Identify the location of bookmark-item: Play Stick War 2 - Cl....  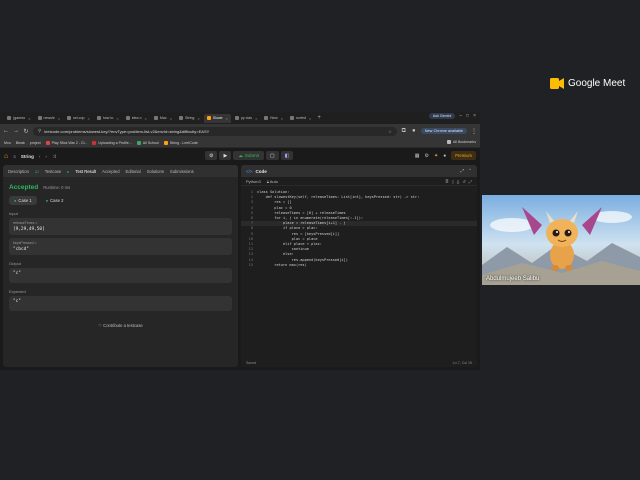
(66, 142).